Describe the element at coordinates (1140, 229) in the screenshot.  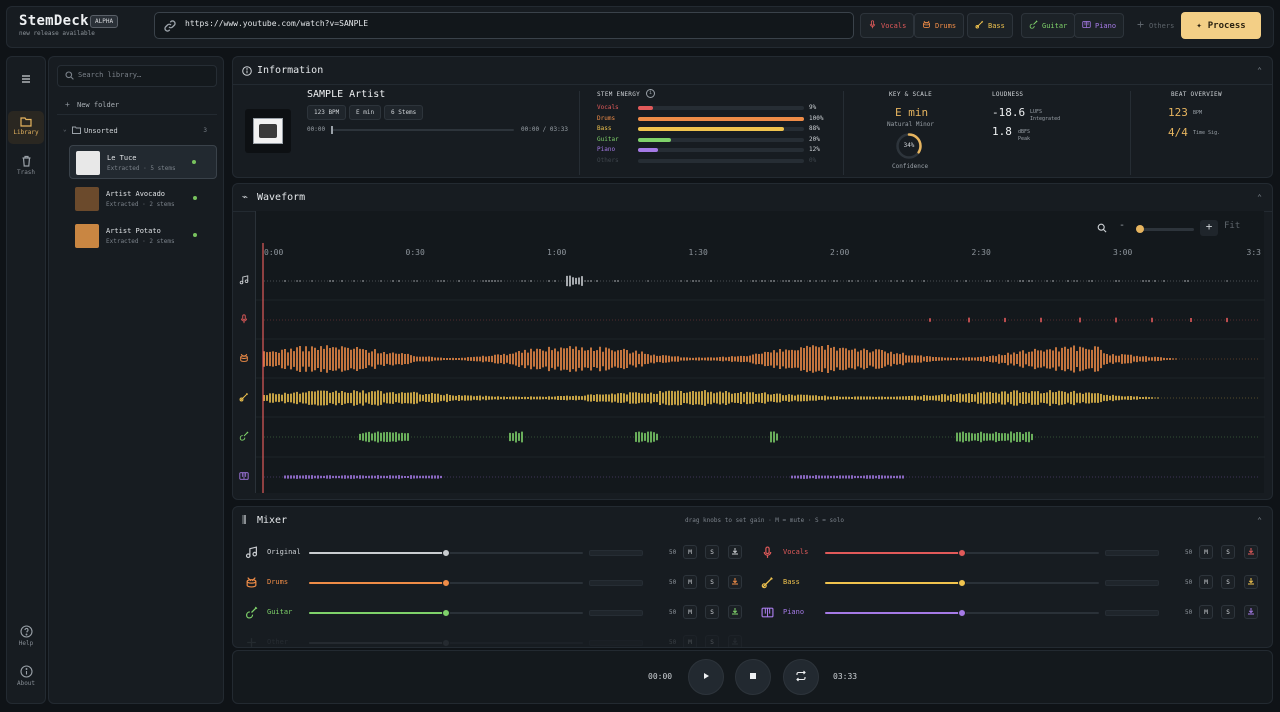
I see `zoom-slider-knob` at that location.